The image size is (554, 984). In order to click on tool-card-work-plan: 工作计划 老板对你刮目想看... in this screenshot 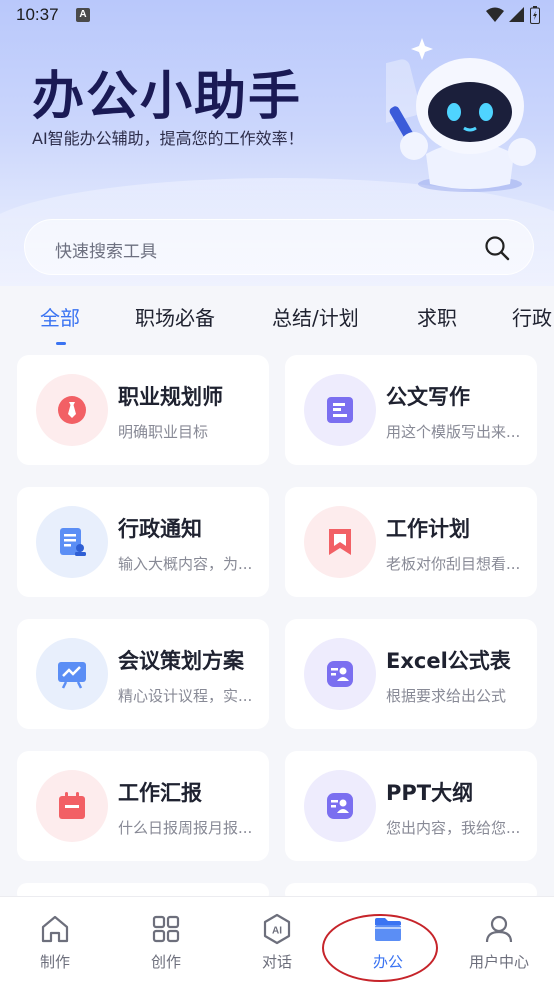, I will do `click(411, 542)`.